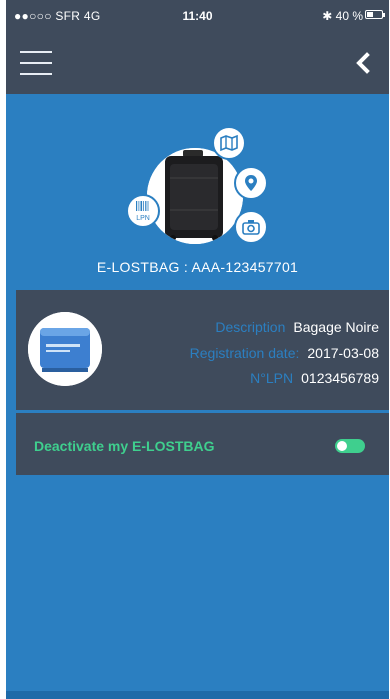  I want to click on registration-label: Registration date:, so click(244, 353).